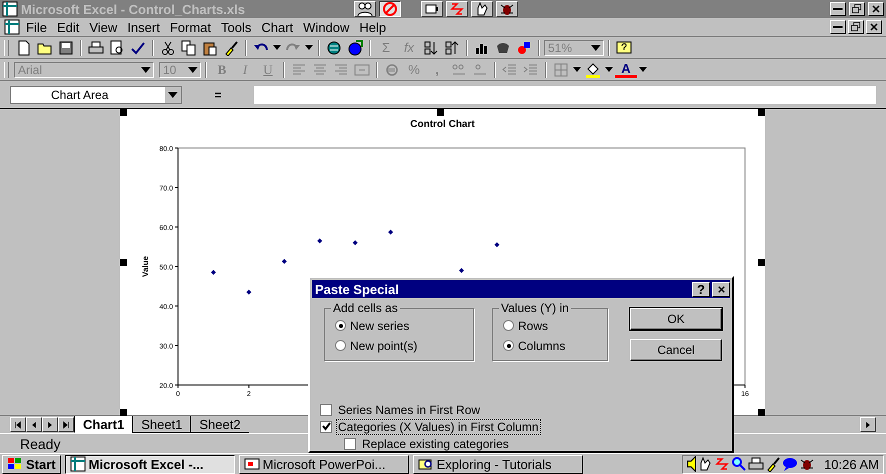 This screenshot has height=474, width=886. I want to click on help-button: ?, so click(701, 289).